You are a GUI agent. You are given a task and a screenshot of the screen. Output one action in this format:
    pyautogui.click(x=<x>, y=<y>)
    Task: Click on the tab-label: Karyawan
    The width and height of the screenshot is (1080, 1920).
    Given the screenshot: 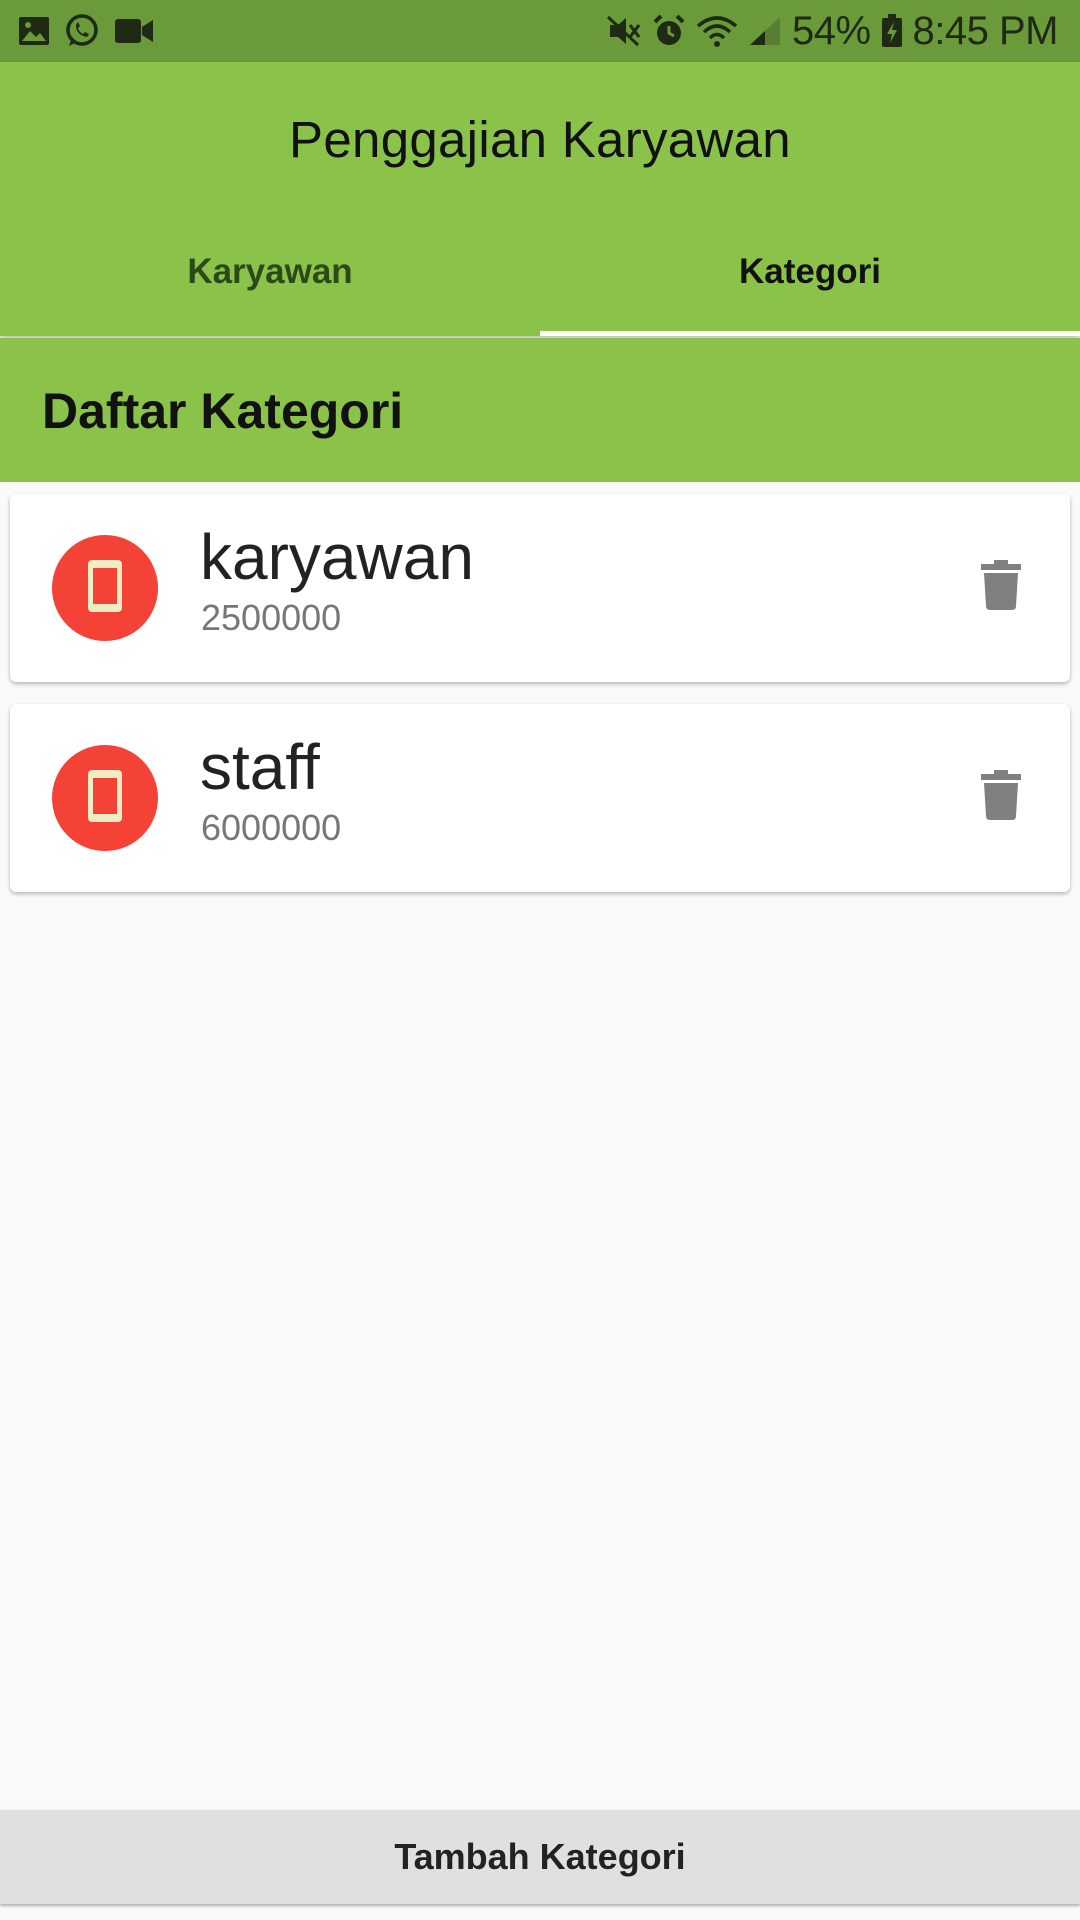 What is the action you would take?
    pyautogui.click(x=270, y=271)
    